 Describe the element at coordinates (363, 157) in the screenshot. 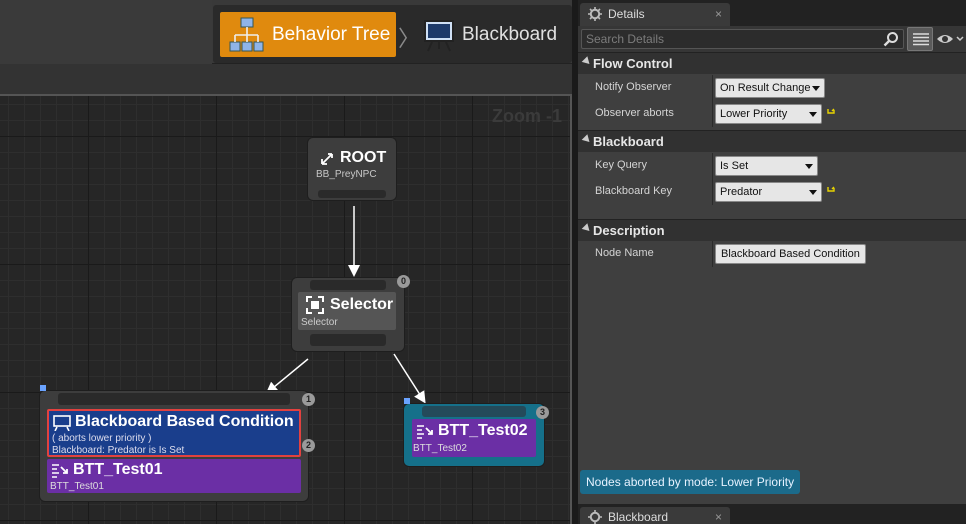

I see `root-title: ROOT` at that location.